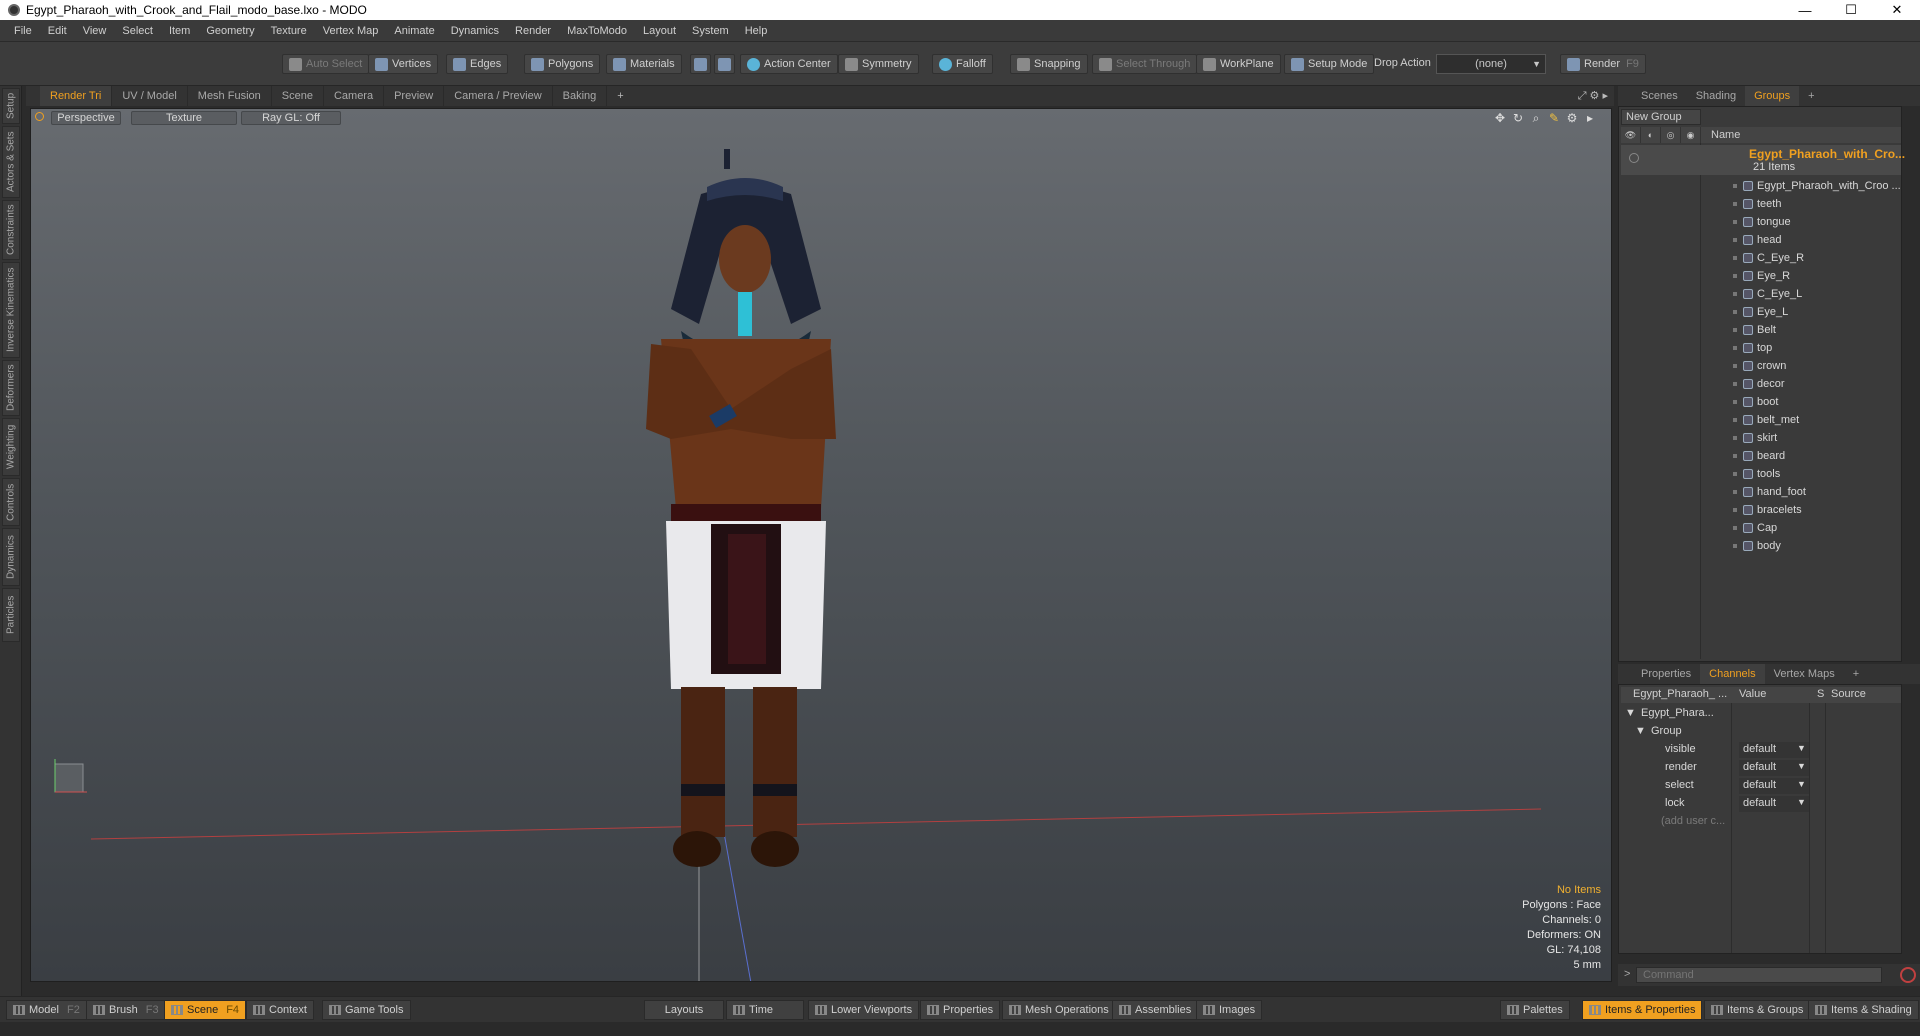 The width and height of the screenshot is (1920, 1036). Describe the element at coordinates (710, 31) in the screenshot. I see `menu-system: System` at that location.